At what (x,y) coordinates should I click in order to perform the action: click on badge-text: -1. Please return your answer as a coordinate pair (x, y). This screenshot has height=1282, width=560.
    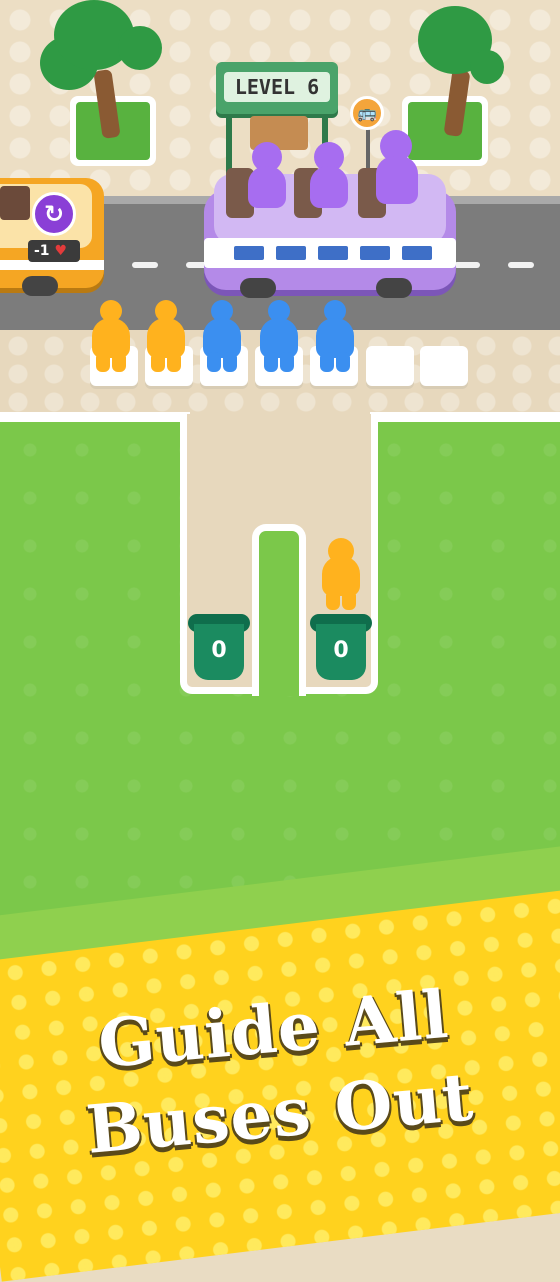
    Looking at the image, I should click on (42, 251).